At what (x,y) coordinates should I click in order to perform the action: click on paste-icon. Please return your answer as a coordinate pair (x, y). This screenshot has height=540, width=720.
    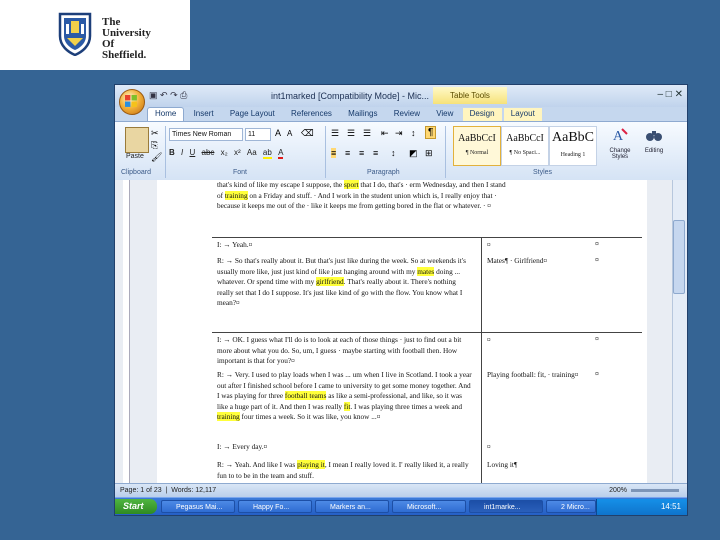
    Looking at the image, I should click on (137, 140).